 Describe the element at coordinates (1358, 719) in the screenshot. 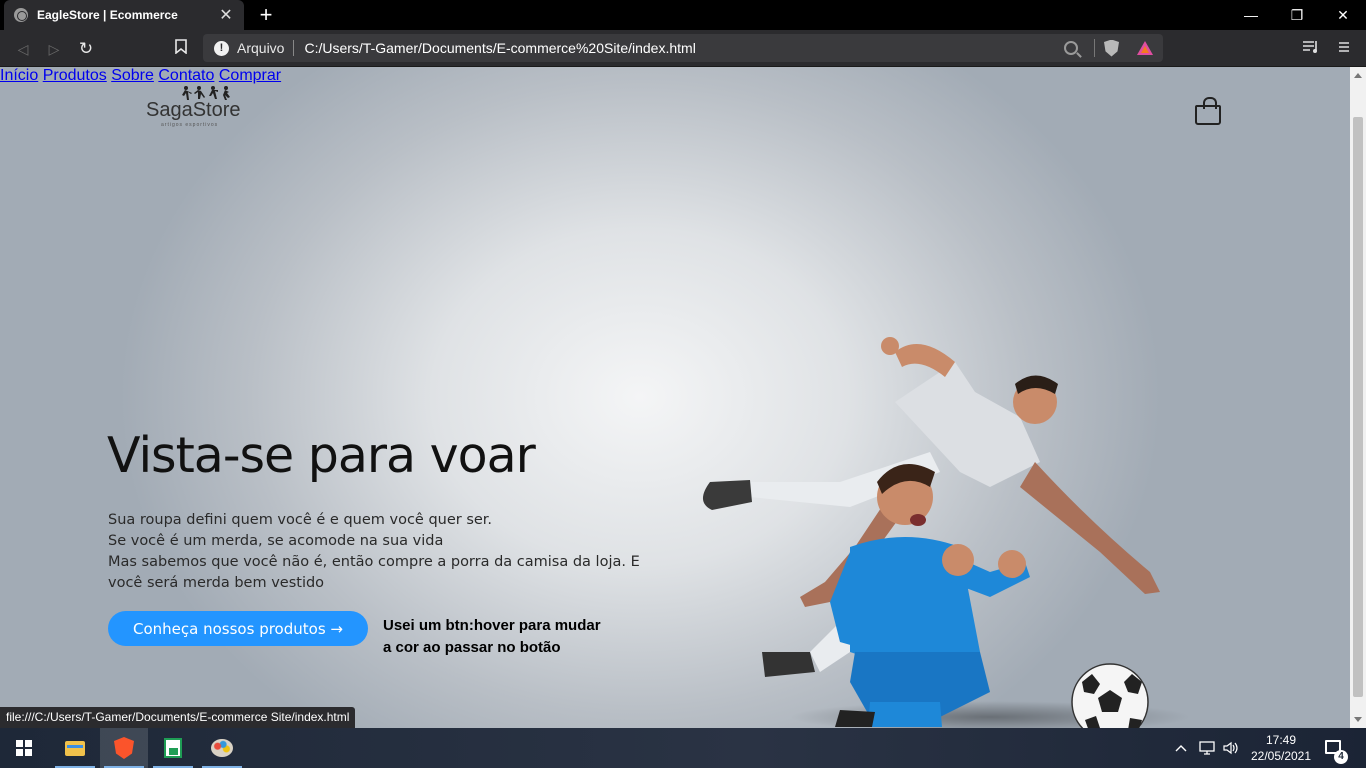

I see `scroll-down-icon` at that location.